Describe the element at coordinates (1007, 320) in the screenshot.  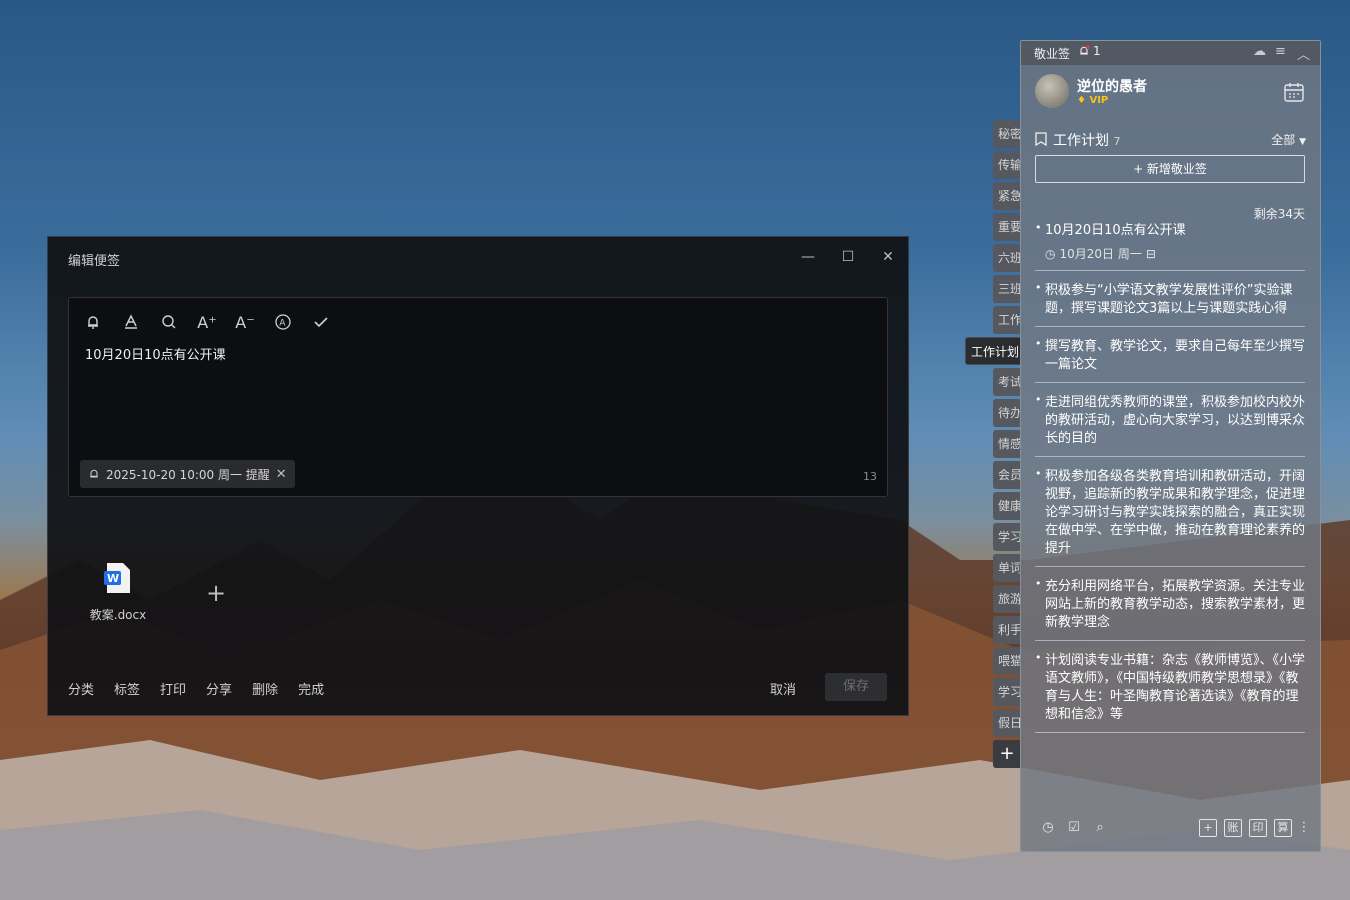
I see `category-tab: 工作` at that location.